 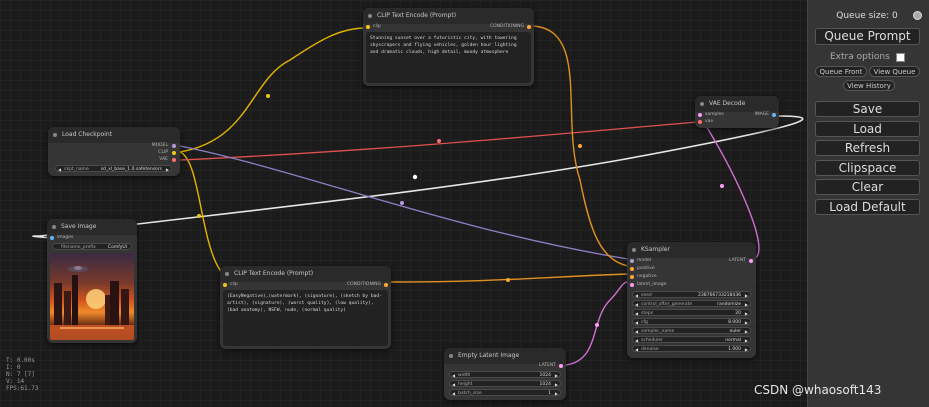 What do you see at coordinates (691, 321) in the screenshot?
I see `cfg-widget: ◀ cfg 8.000 ▶` at bounding box center [691, 321].